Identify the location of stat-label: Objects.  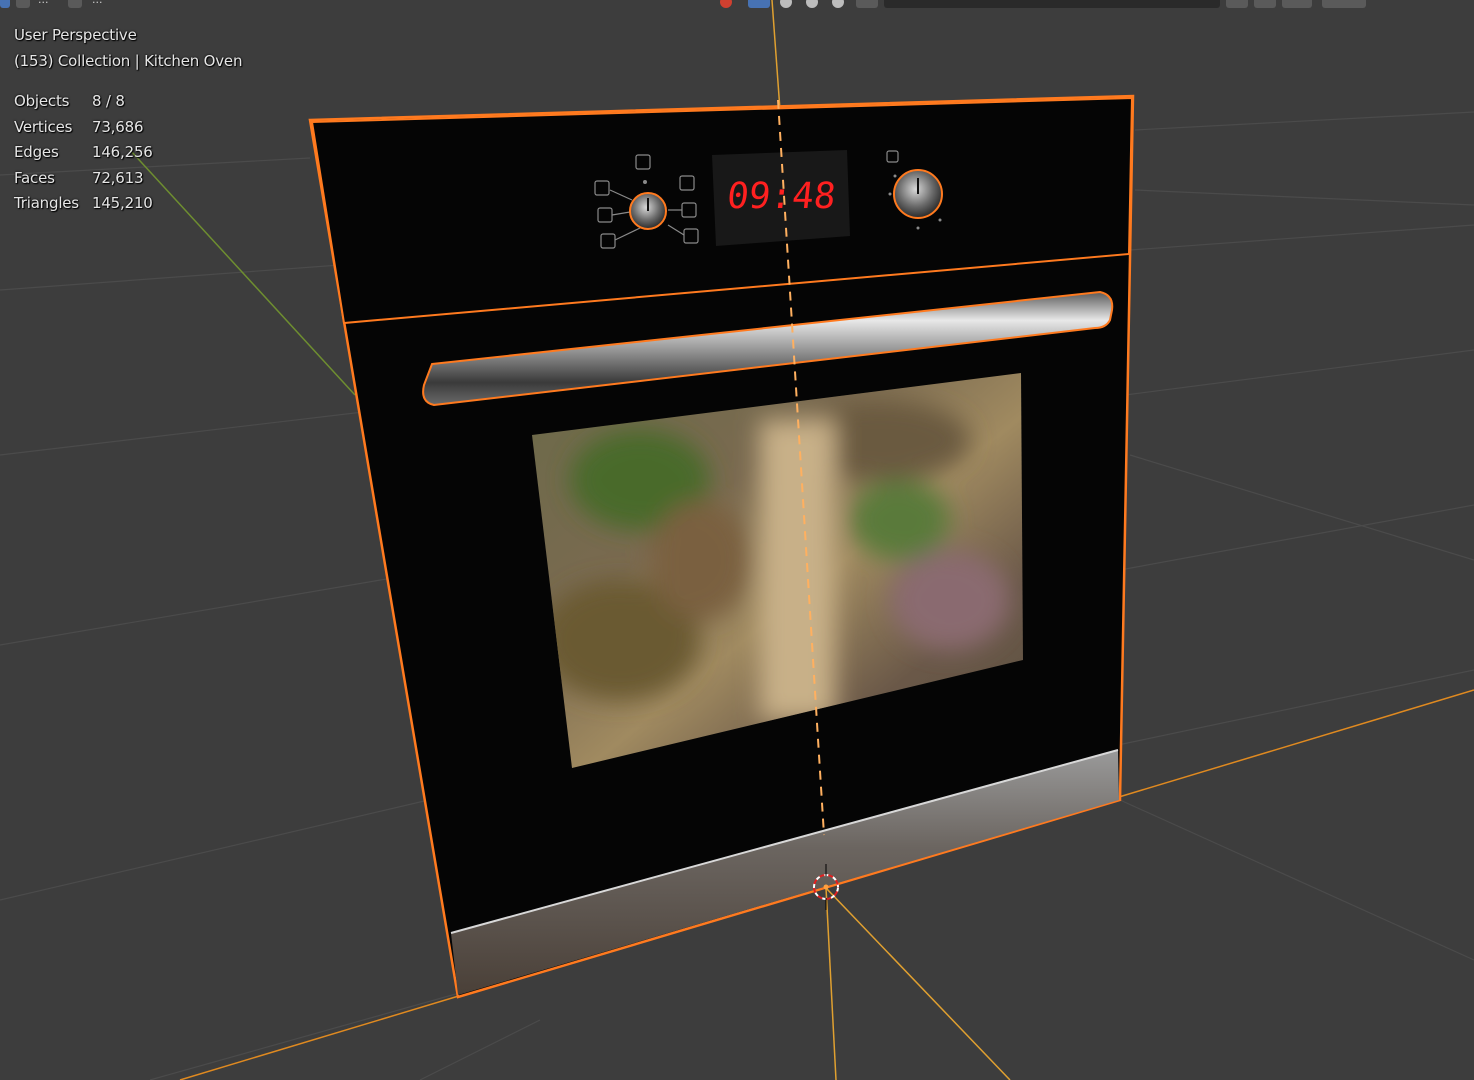
(42, 101).